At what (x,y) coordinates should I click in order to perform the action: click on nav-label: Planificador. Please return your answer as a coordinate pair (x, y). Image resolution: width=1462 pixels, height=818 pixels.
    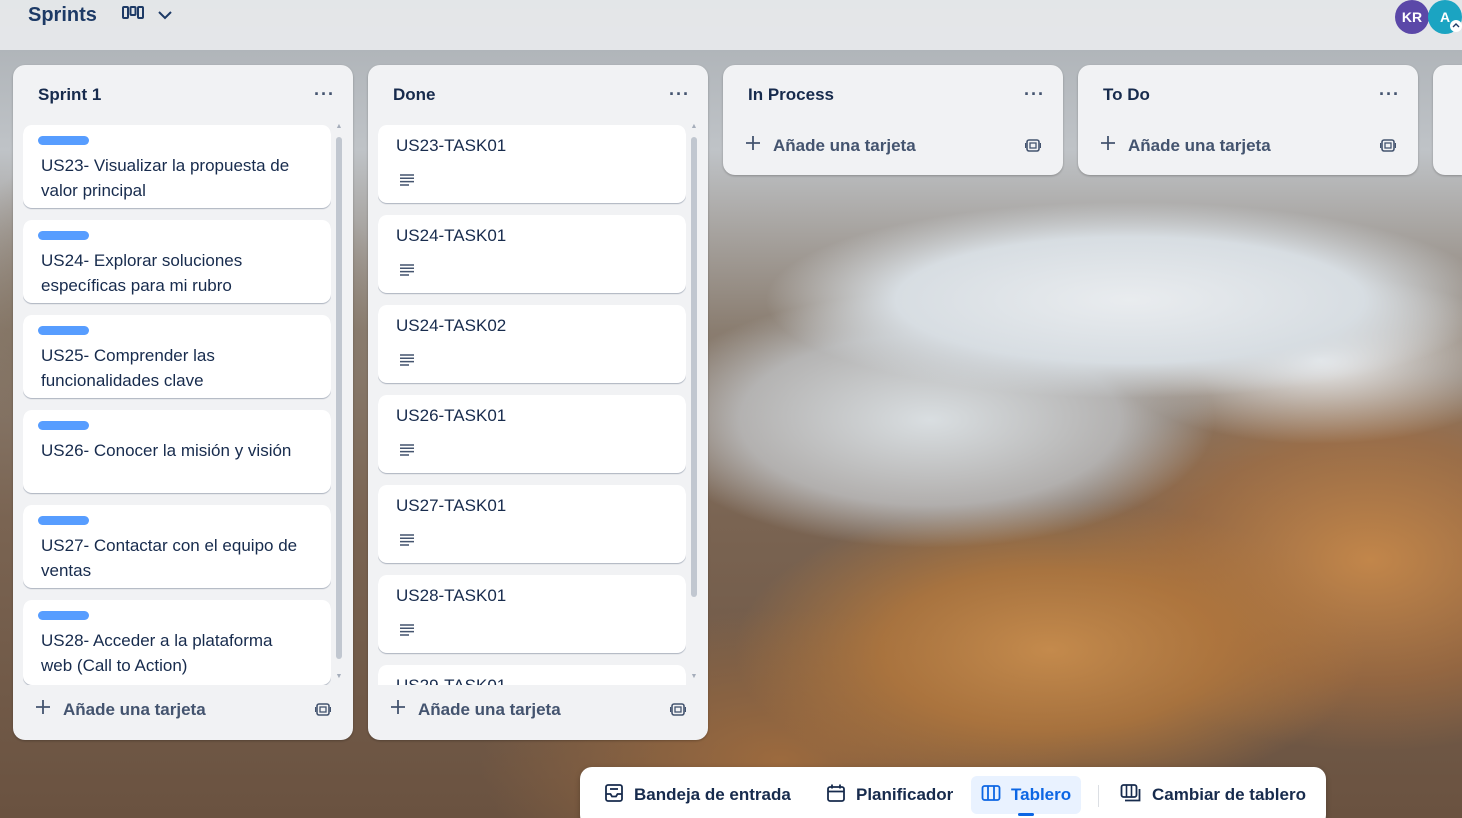
    Looking at the image, I should click on (905, 794).